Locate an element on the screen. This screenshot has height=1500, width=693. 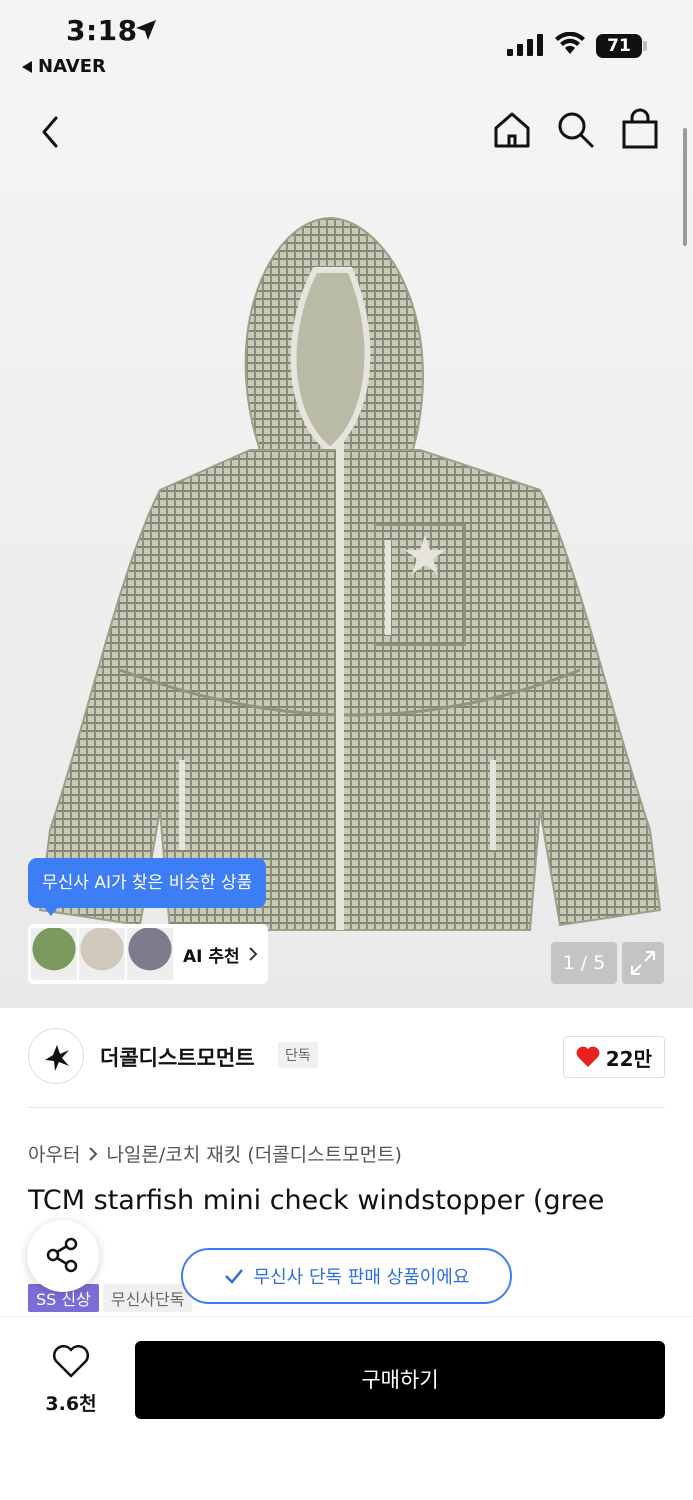
heart-filled-icon is located at coordinates (588, 1056).